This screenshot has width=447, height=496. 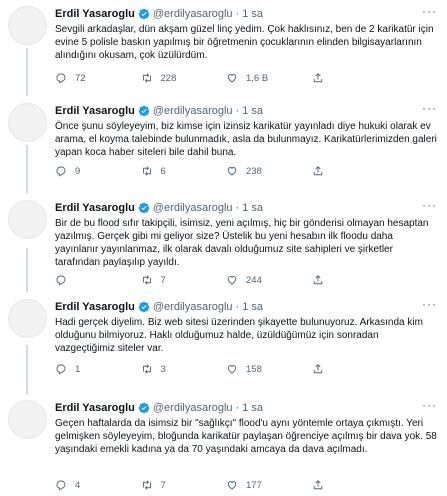 What do you see at coordinates (254, 280) in the screenshot?
I see `like-count: 244` at bounding box center [254, 280].